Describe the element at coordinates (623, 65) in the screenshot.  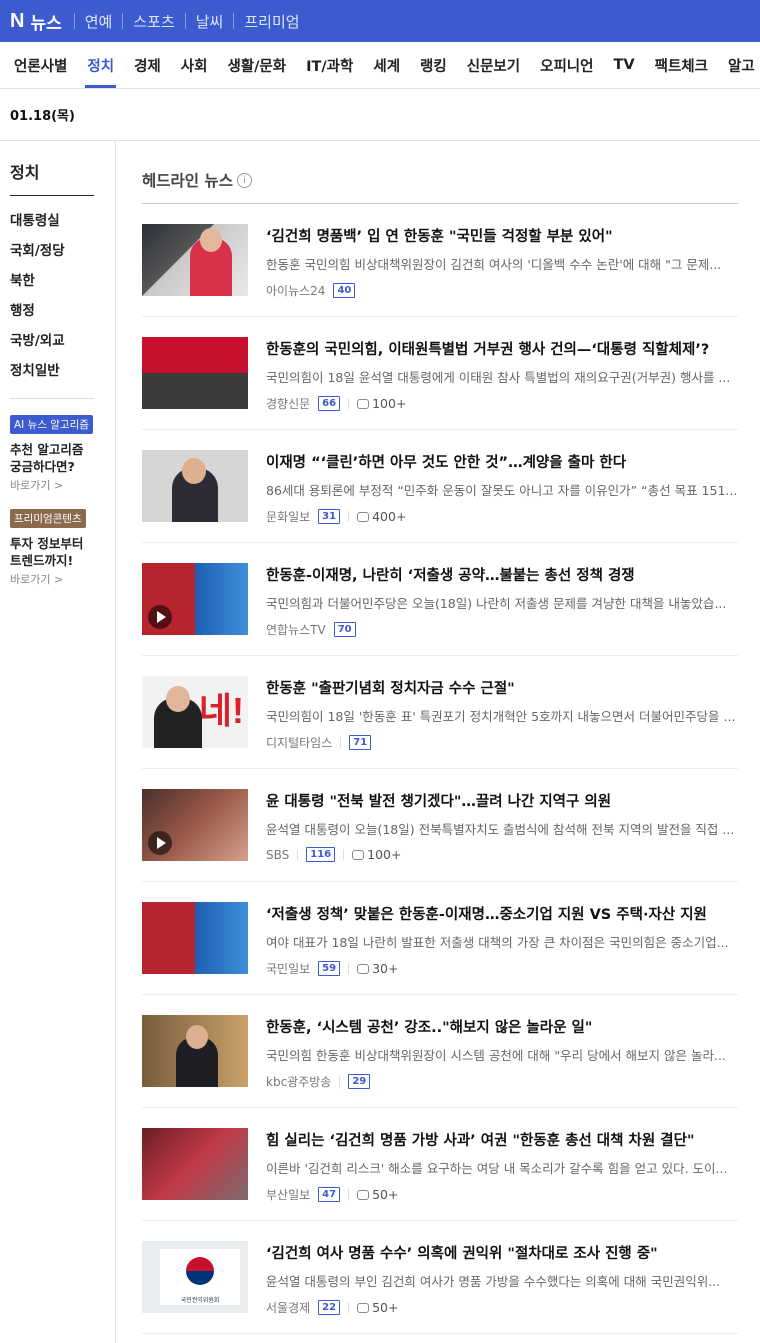
I see `tab-tv: TV` at that location.